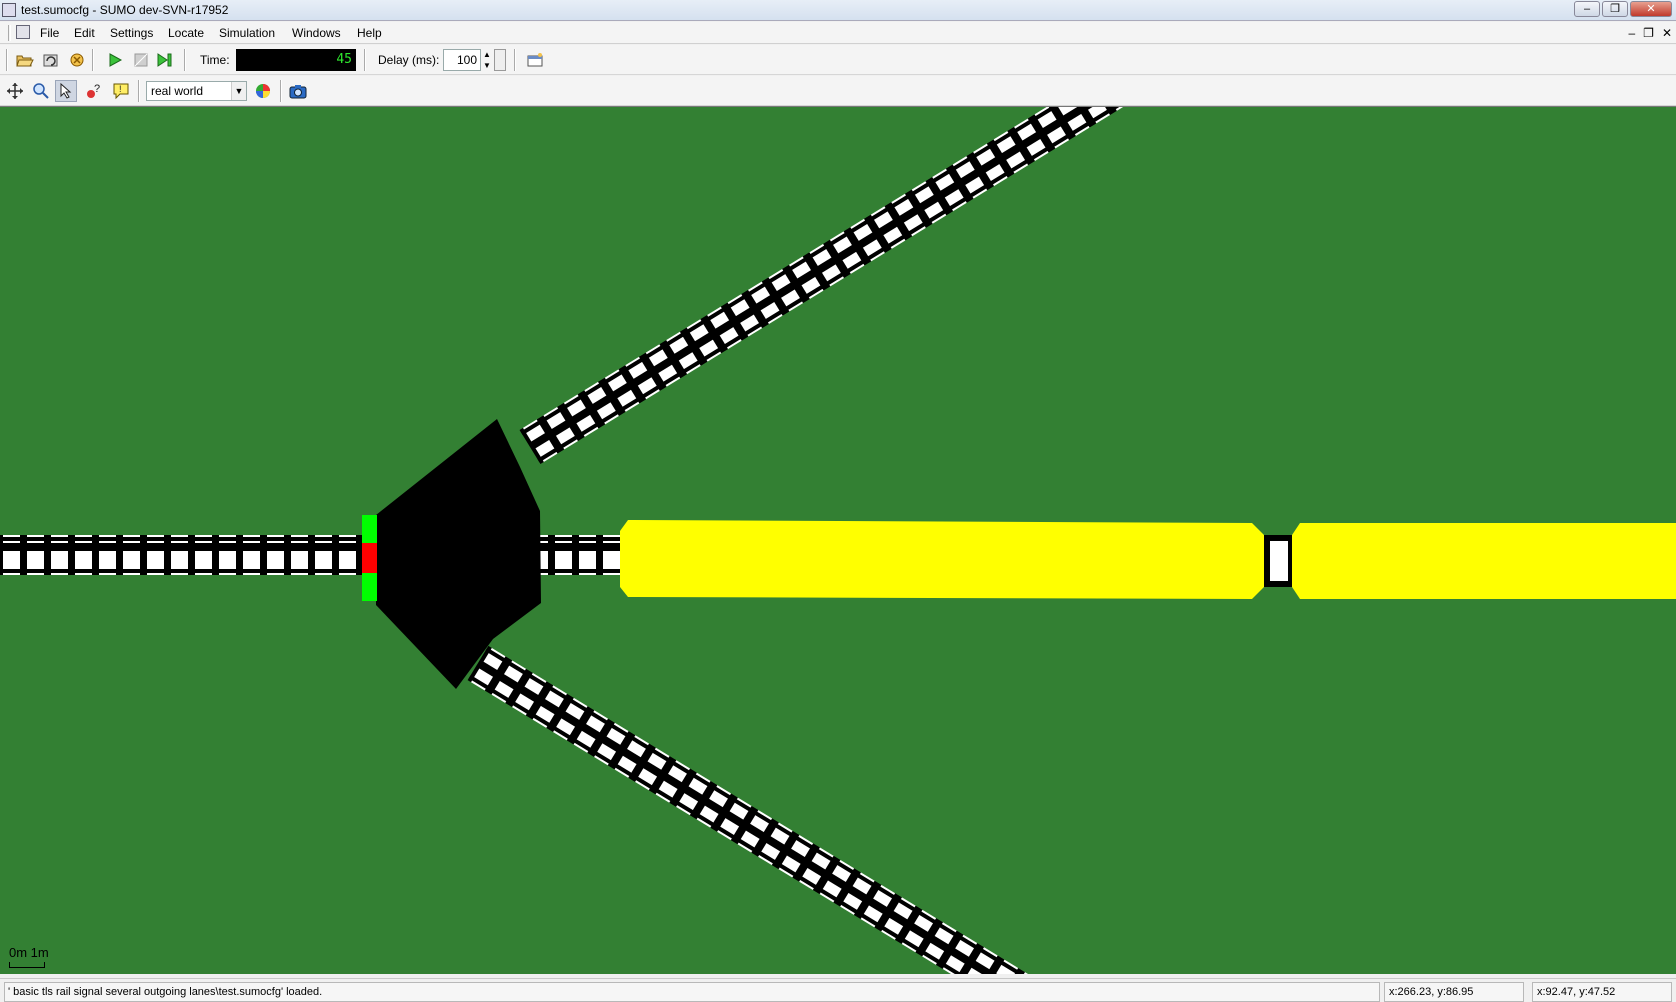 The image size is (1676, 1002). What do you see at coordinates (177, 91) in the screenshot?
I see `color-scheme-value: real world` at bounding box center [177, 91].